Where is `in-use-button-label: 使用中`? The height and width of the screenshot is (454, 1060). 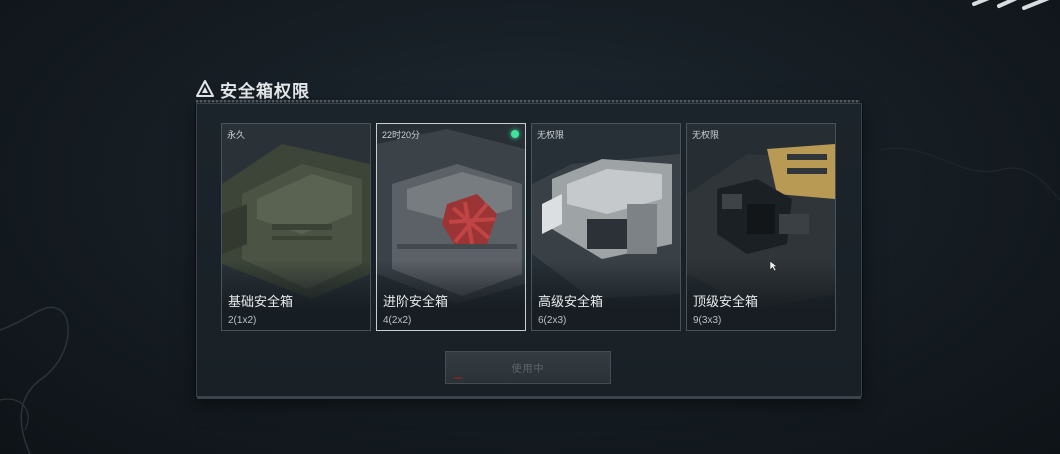 in-use-button-label: 使用中 is located at coordinates (528, 369).